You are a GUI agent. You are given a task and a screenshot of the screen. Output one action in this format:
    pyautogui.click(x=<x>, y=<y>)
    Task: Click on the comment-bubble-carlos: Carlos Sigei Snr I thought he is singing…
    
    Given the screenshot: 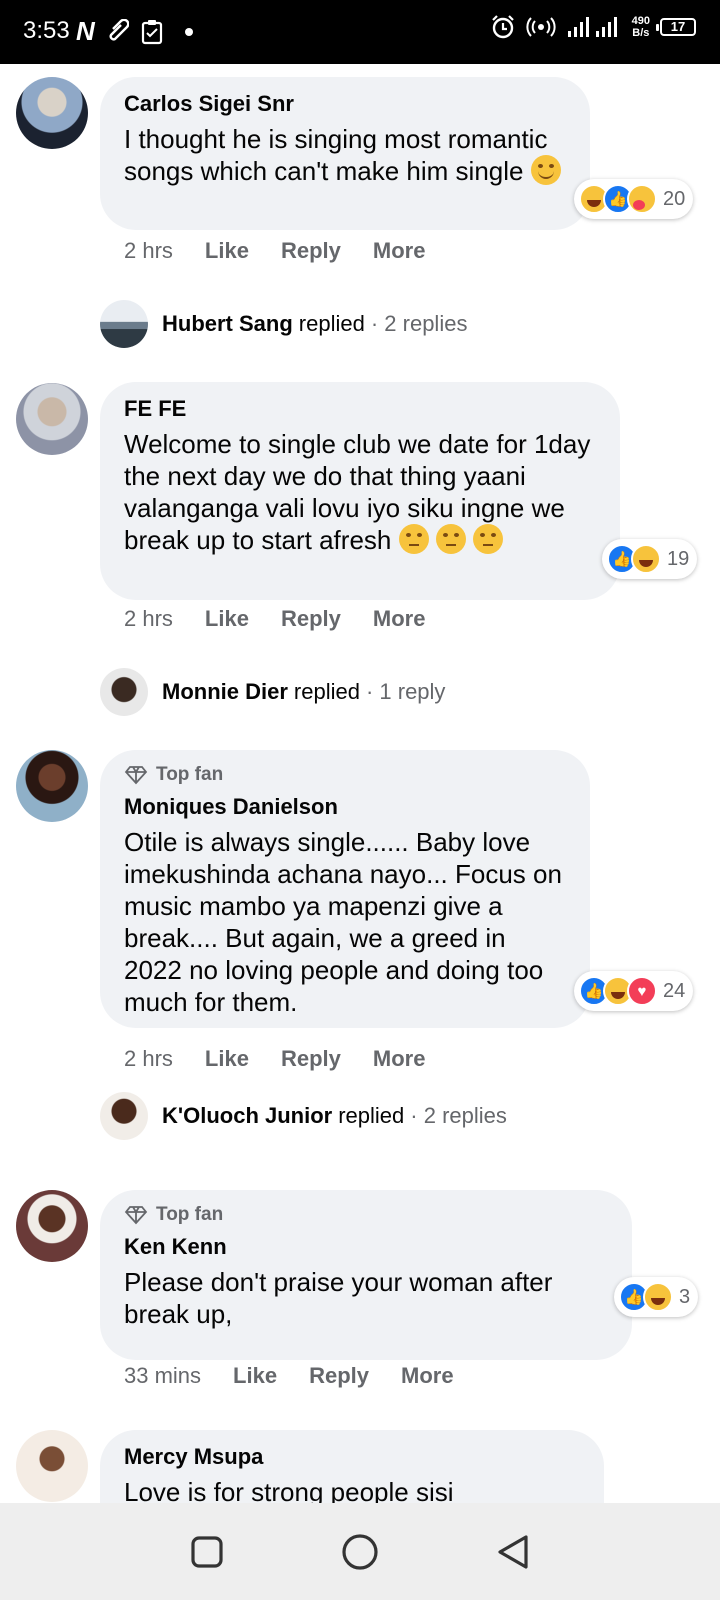 What is the action you would take?
    pyautogui.click(x=345, y=153)
    